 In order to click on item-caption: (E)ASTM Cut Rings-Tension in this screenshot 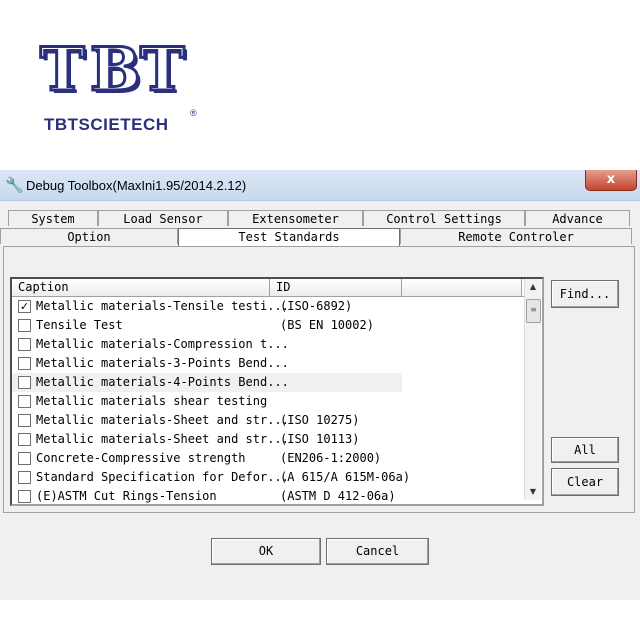, I will do `click(126, 496)`.